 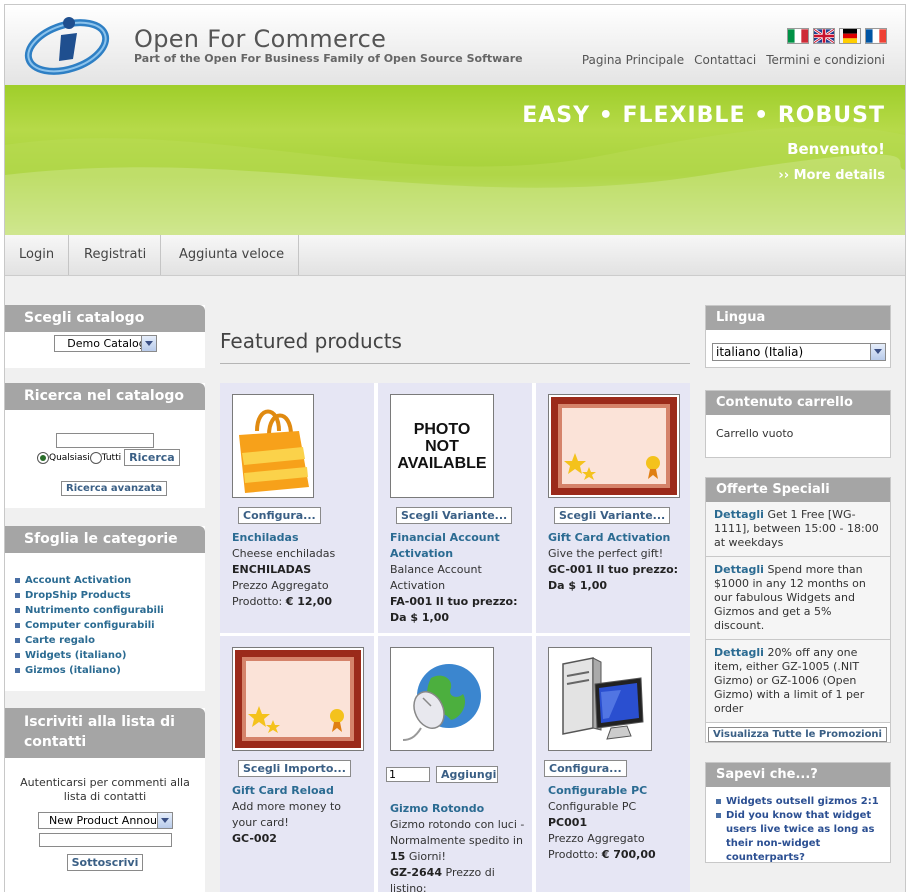 What do you see at coordinates (824, 36) in the screenshot?
I see `flag-uk-icon` at bounding box center [824, 36].